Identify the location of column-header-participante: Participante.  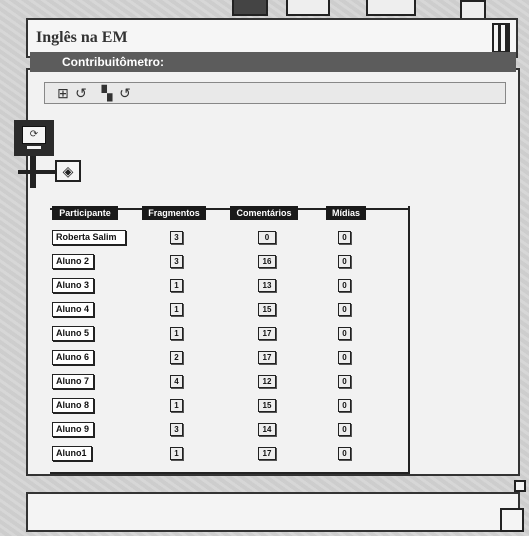
(85, 213).